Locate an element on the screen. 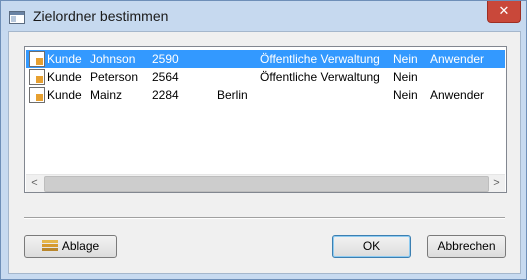 The image size is (527, 280). divider is located at coordinates (264, 218).